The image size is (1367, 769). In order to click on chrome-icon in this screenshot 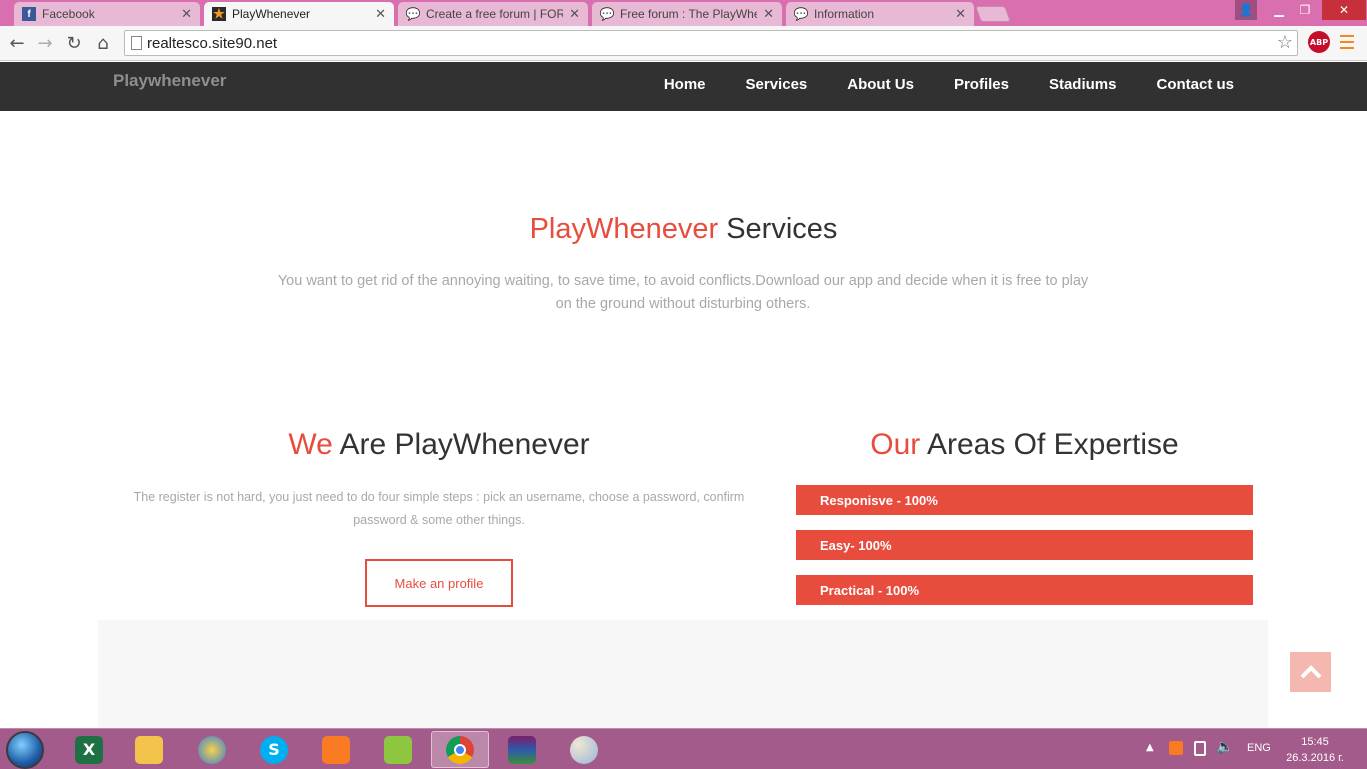, I will do `click(460, 749)`.